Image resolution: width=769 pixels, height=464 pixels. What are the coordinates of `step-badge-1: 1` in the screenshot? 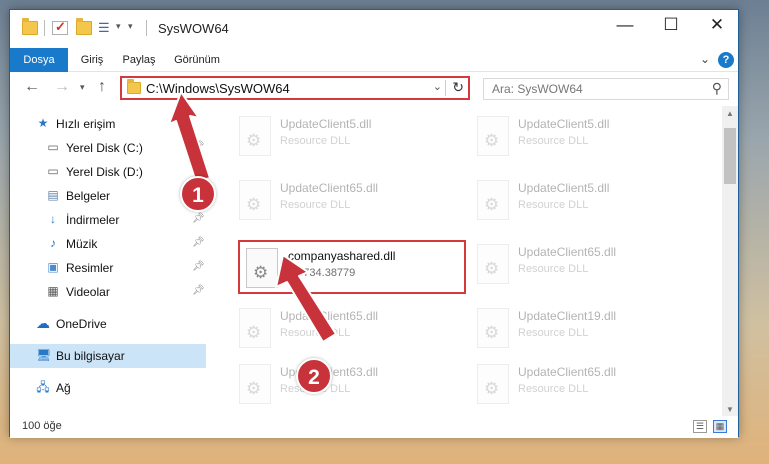 It's located at (198, 194).